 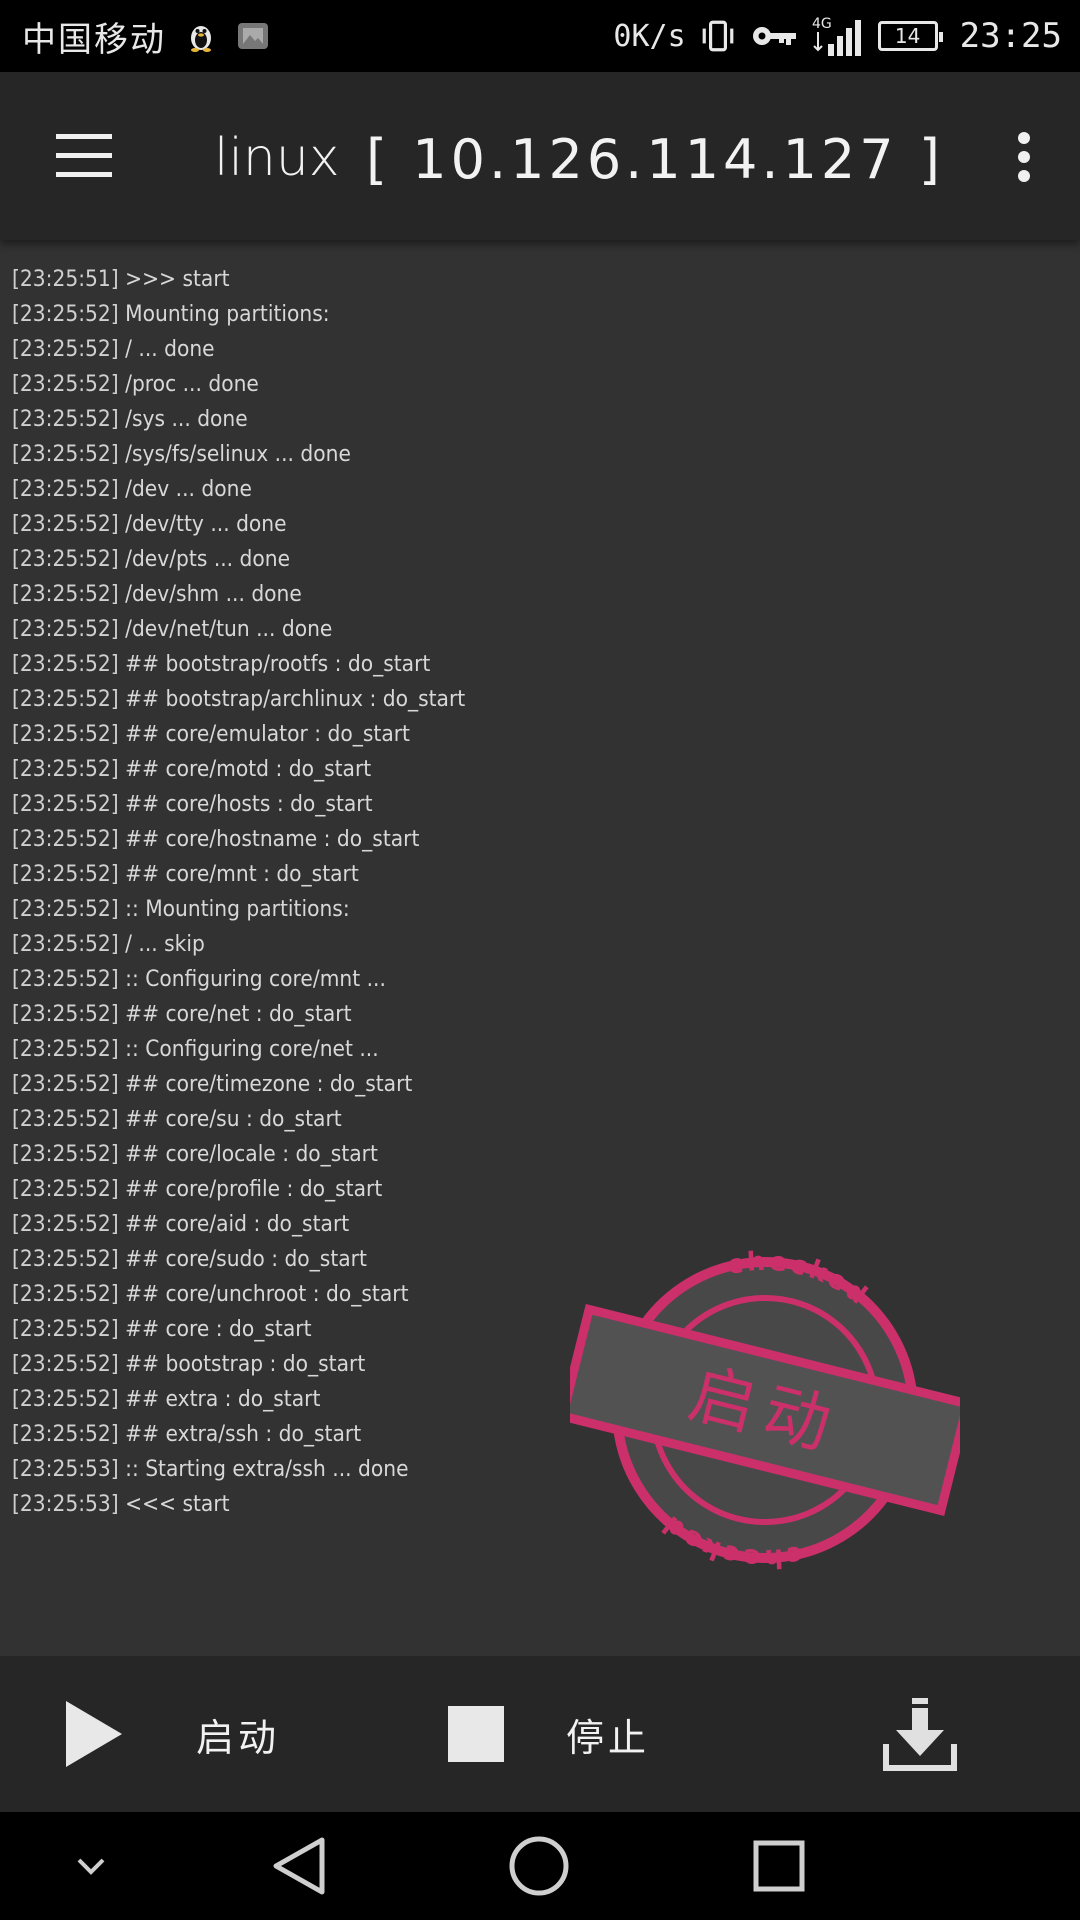 I want to click on vibrate-icon, so click(x=717, y=36).